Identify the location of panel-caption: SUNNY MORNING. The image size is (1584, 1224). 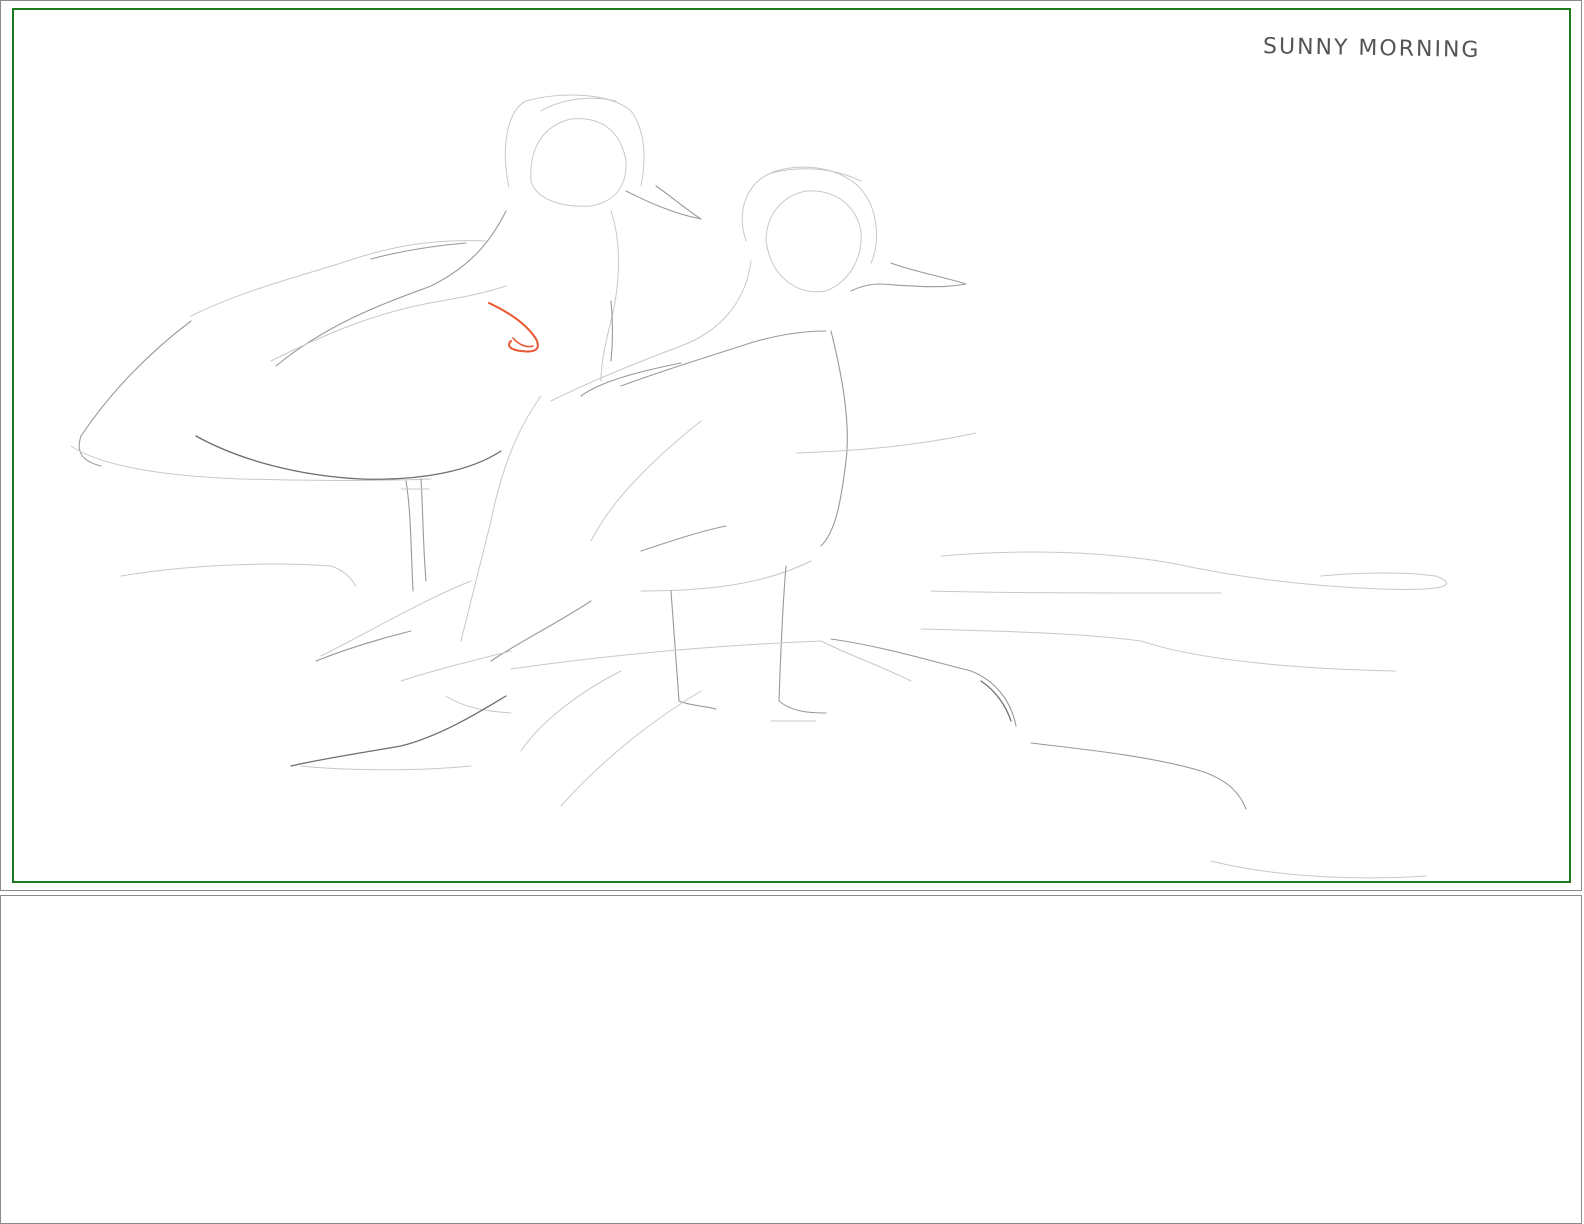
(1371, 48).